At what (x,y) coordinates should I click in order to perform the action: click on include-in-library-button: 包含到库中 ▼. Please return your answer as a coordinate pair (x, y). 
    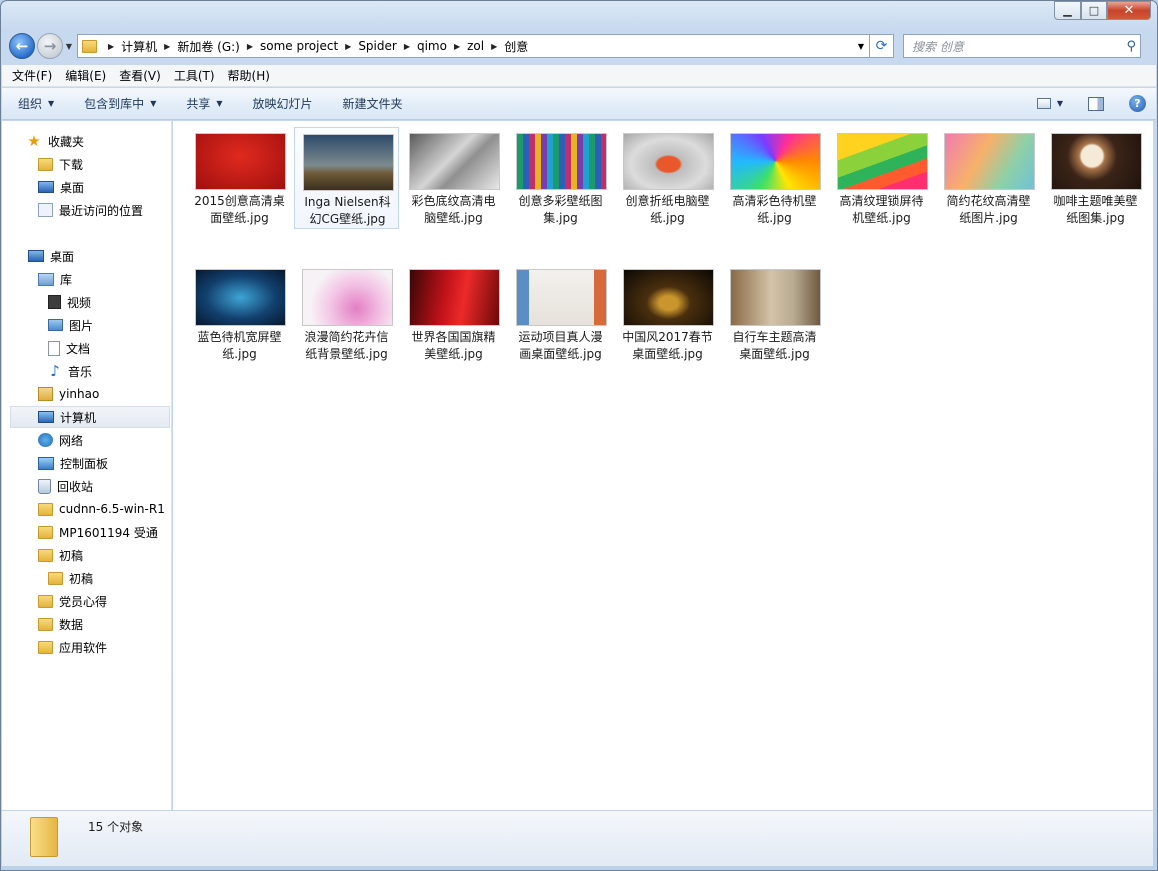
    Looking at the image, I should click on (120, 103).